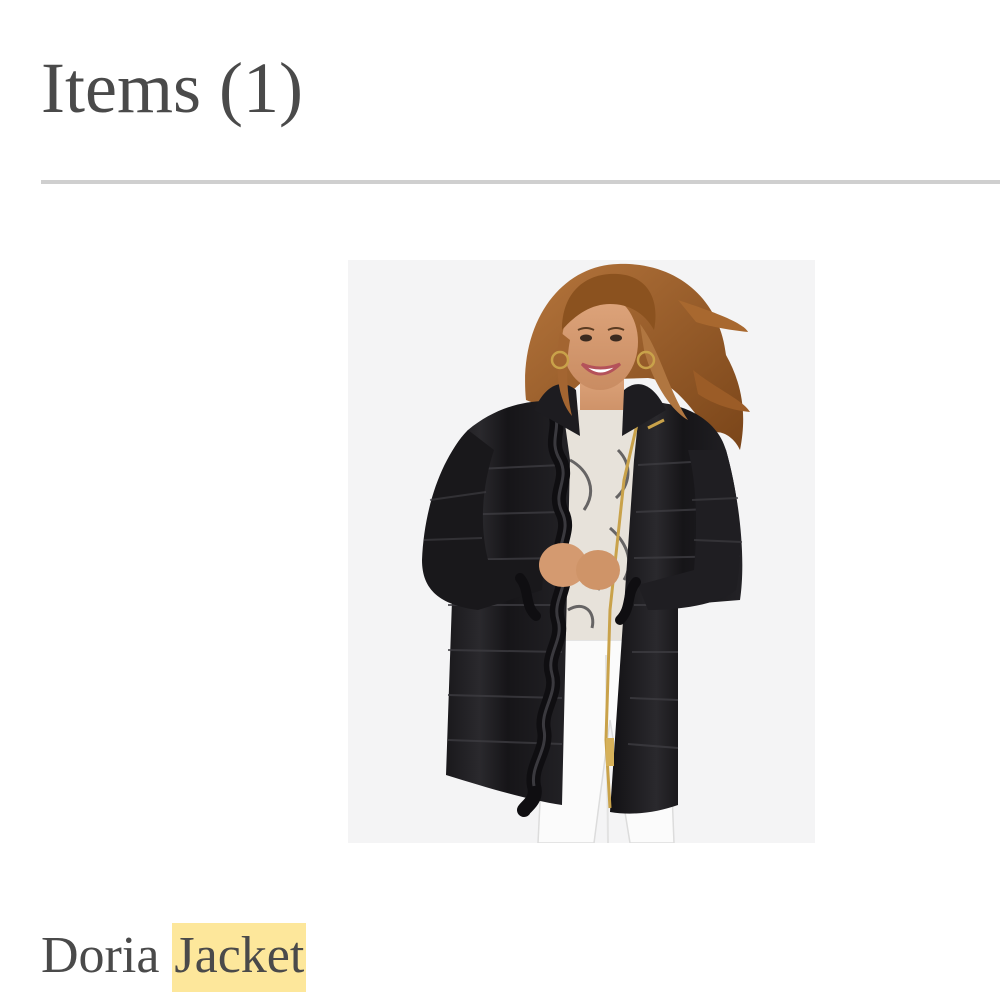 The image size is (1000, 1000). I want to click on product-name-text: Doria, so click(100, 955).